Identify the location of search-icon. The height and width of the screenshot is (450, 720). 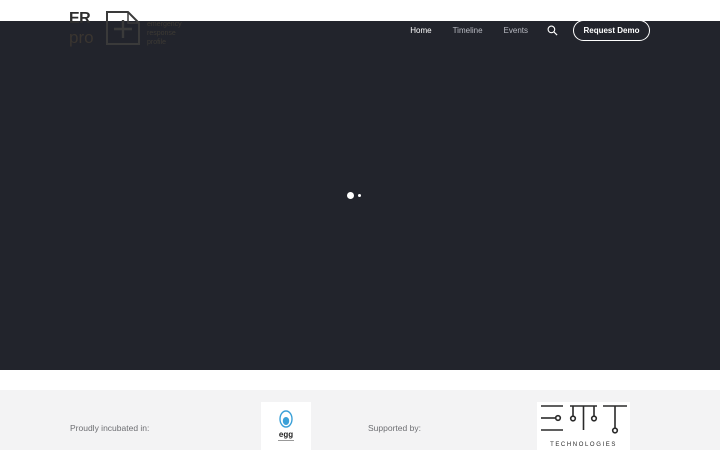
(552, 30).